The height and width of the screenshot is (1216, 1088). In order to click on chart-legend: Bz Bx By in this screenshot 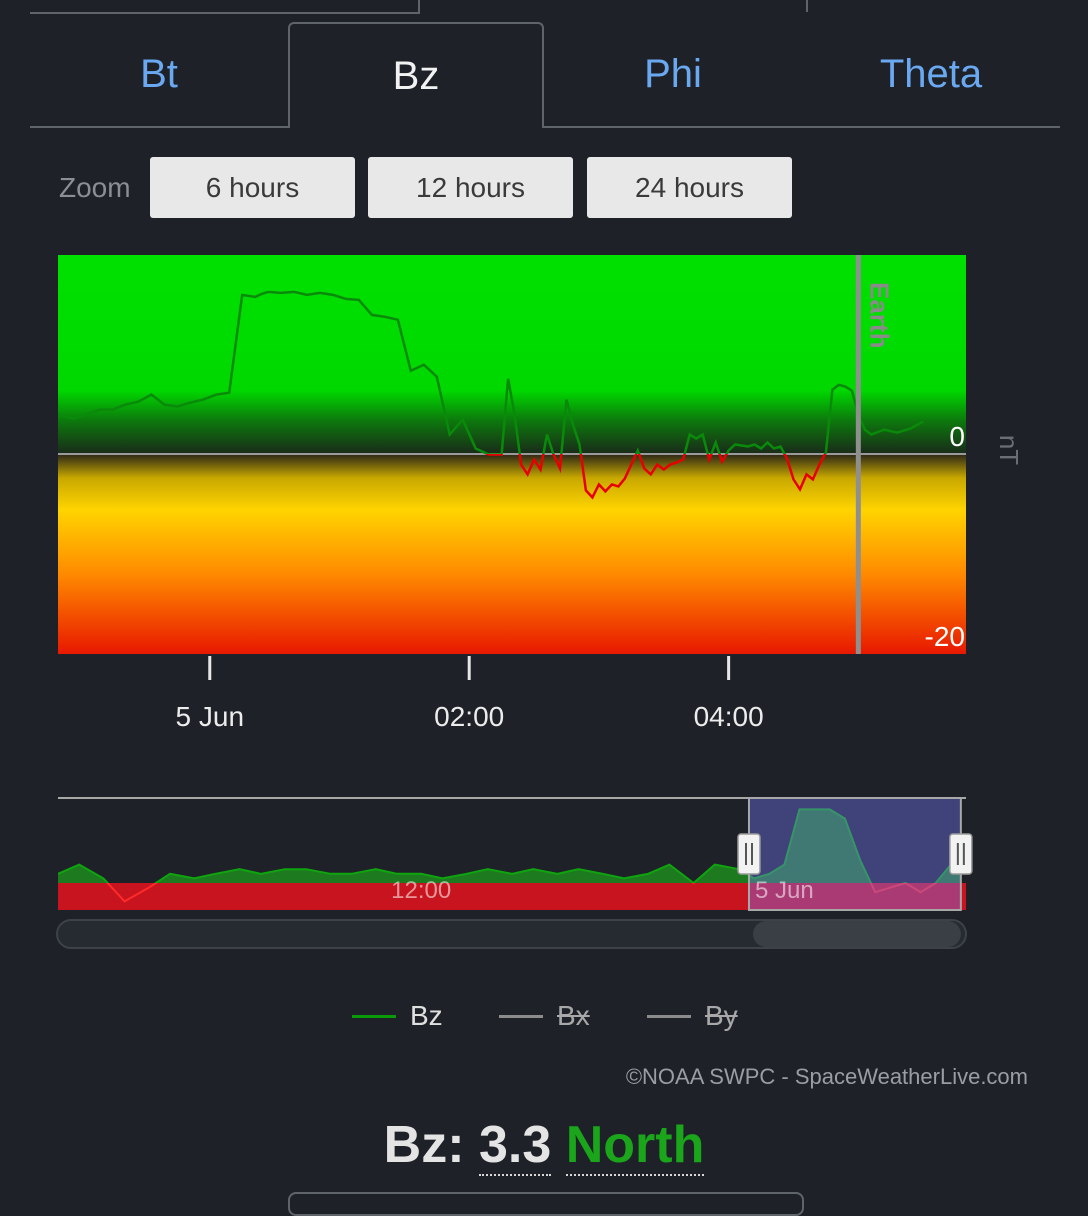, I will do `click(544, 1020)`.